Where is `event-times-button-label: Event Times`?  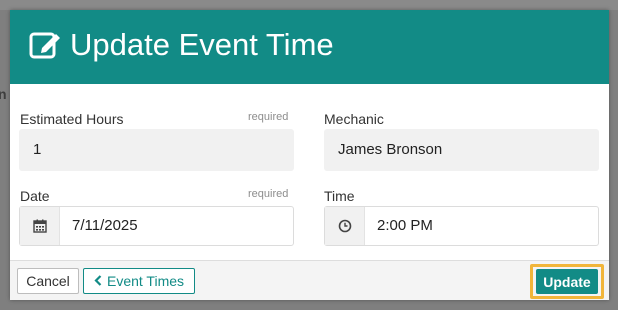 event-times-button-label: Event Times is located at coordinates (145, 281).